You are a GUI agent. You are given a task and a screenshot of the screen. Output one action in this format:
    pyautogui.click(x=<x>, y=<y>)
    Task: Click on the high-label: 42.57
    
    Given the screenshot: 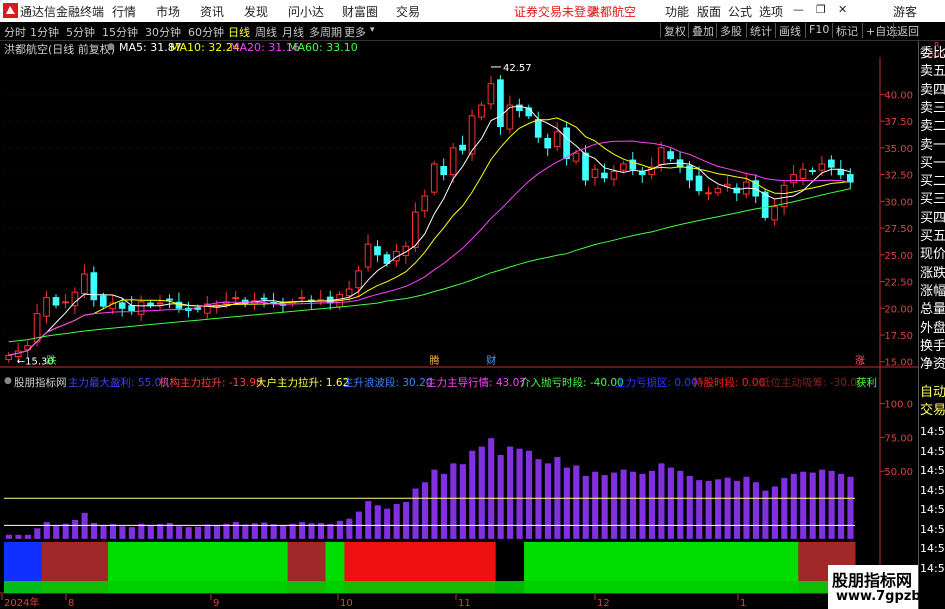 What is the action you would take?
    pyautogui.click(x=517, y=68)
    